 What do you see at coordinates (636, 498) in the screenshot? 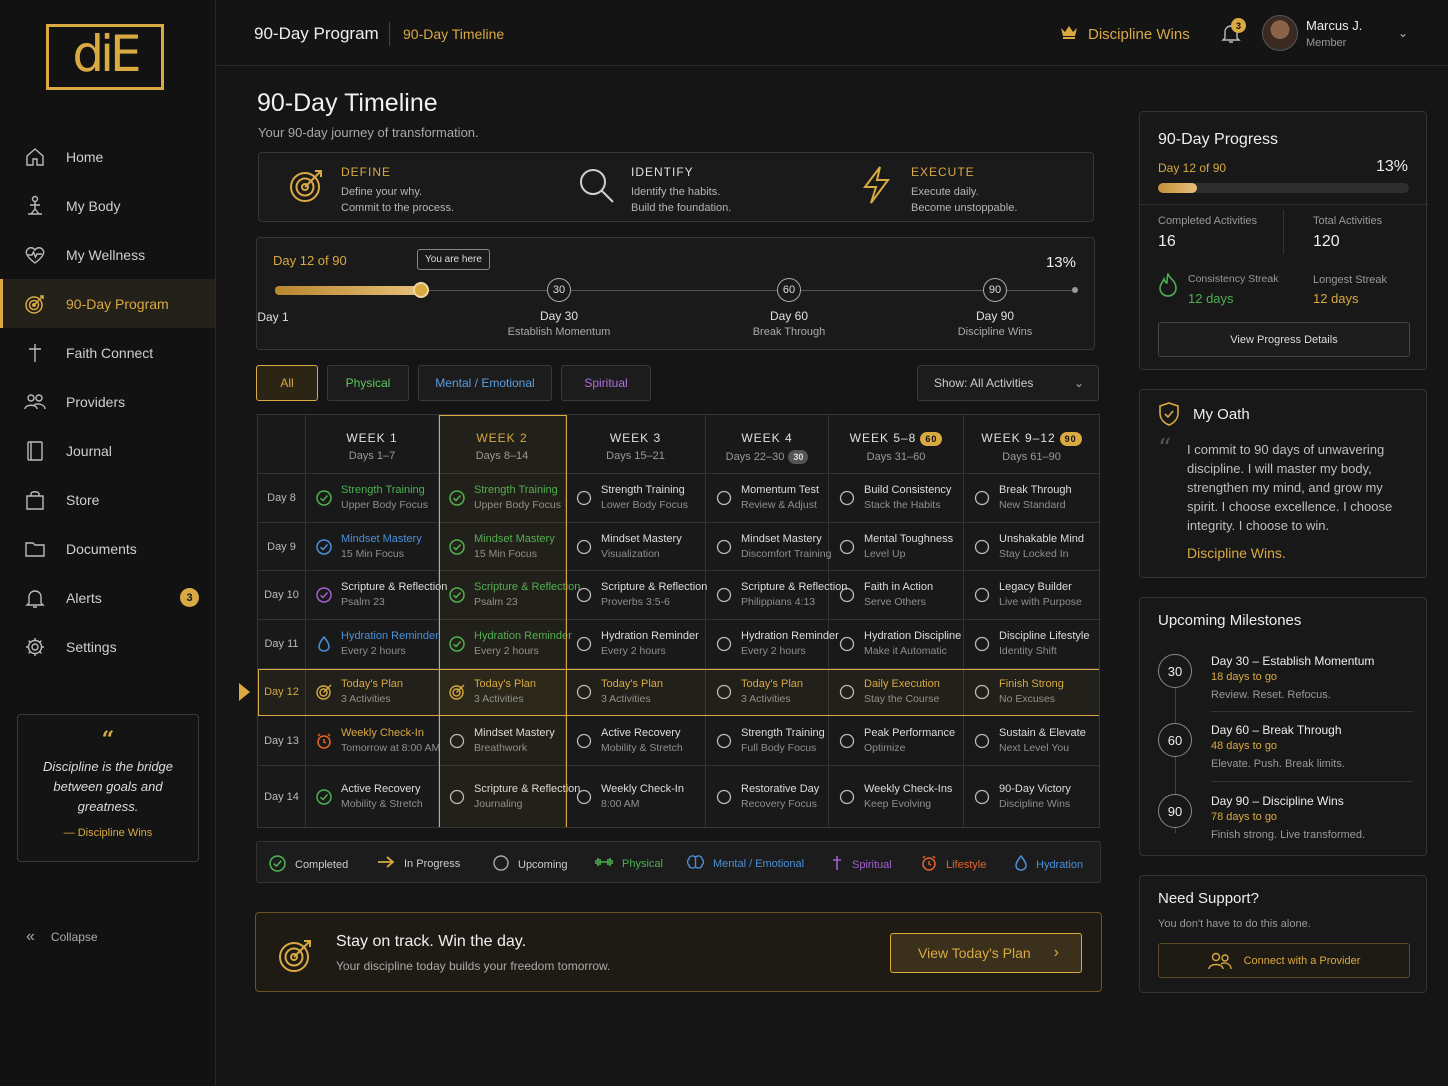
I see `activity-cell: Strength Training Lower Body Focus` at bounding box center [636, 498].